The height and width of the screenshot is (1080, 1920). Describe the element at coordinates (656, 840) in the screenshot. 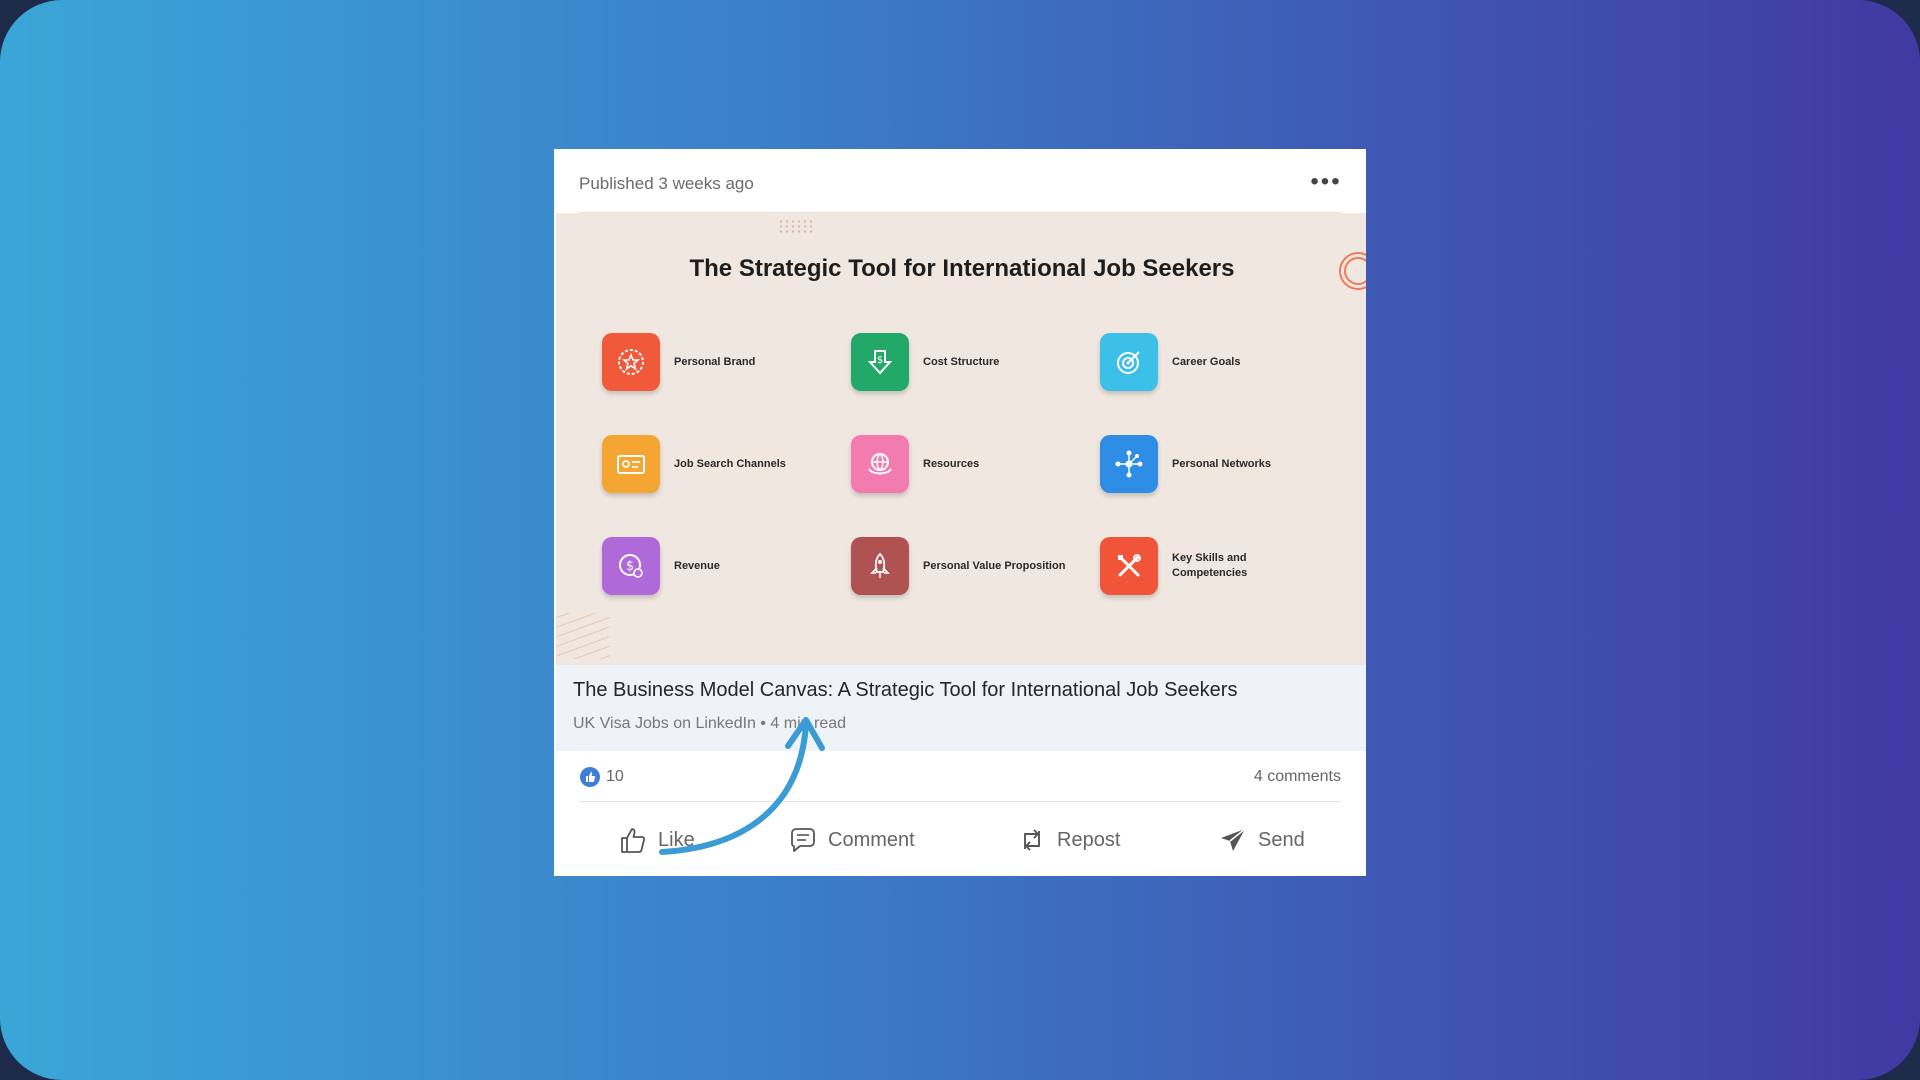

I see `like-button: Like` at that location.